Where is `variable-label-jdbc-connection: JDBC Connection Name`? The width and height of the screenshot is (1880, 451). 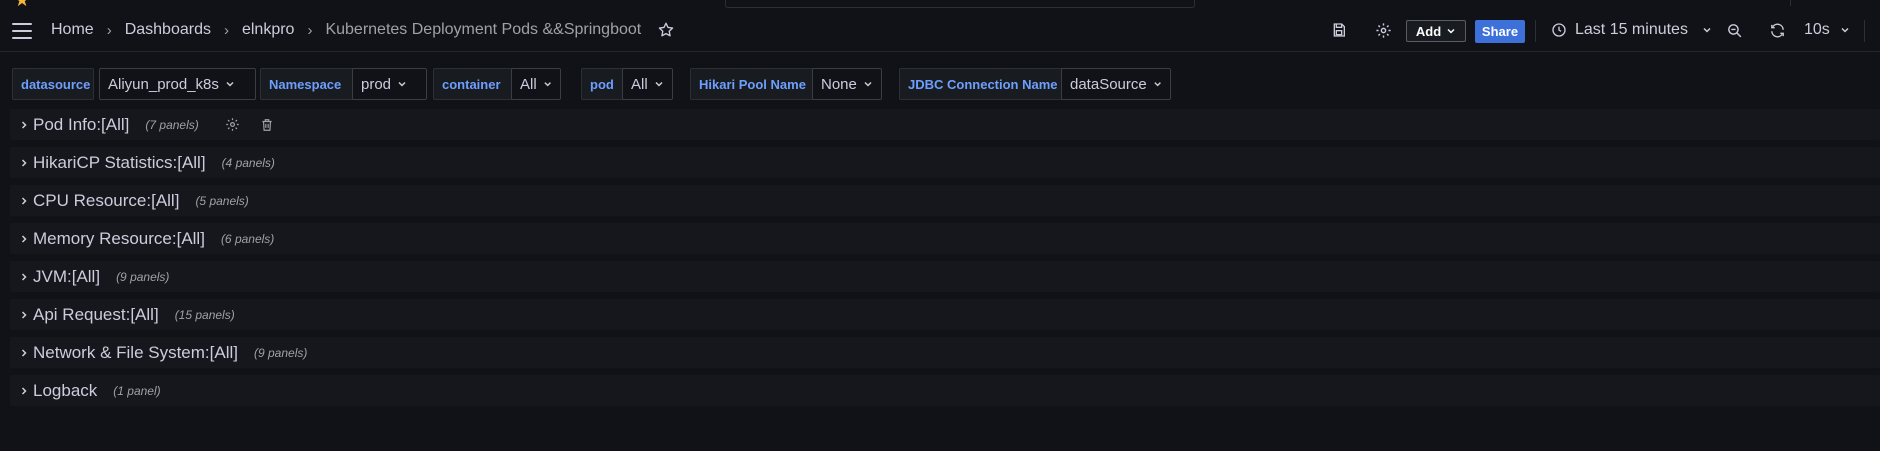 variable-label-jdbc-connection: JDBC Connection Name is located at coordinates (986, 84).